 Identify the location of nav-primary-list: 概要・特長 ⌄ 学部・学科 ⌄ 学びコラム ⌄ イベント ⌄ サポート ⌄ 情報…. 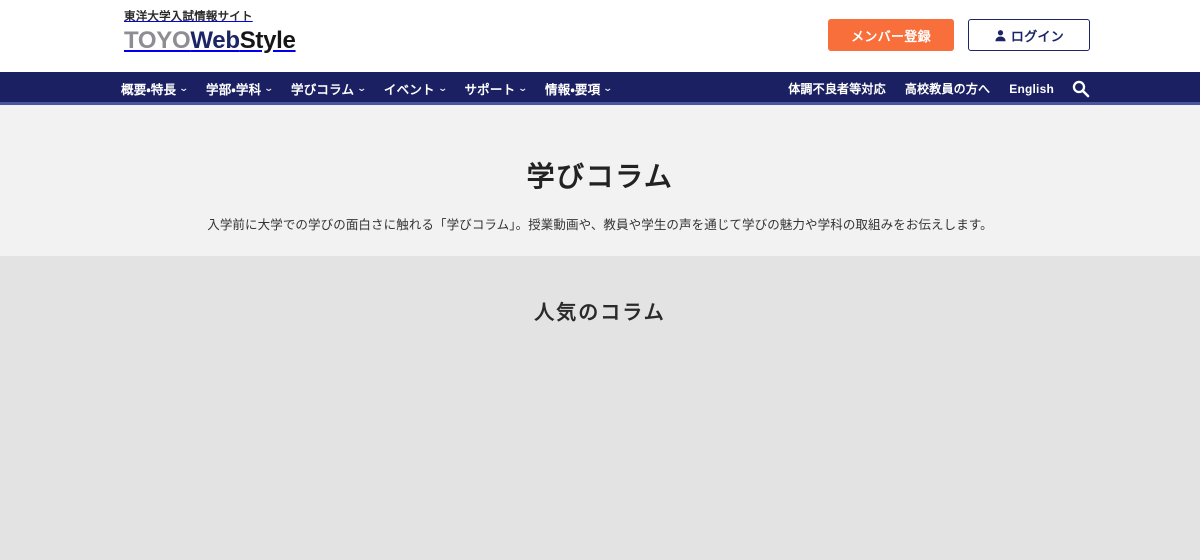
(367, 88).